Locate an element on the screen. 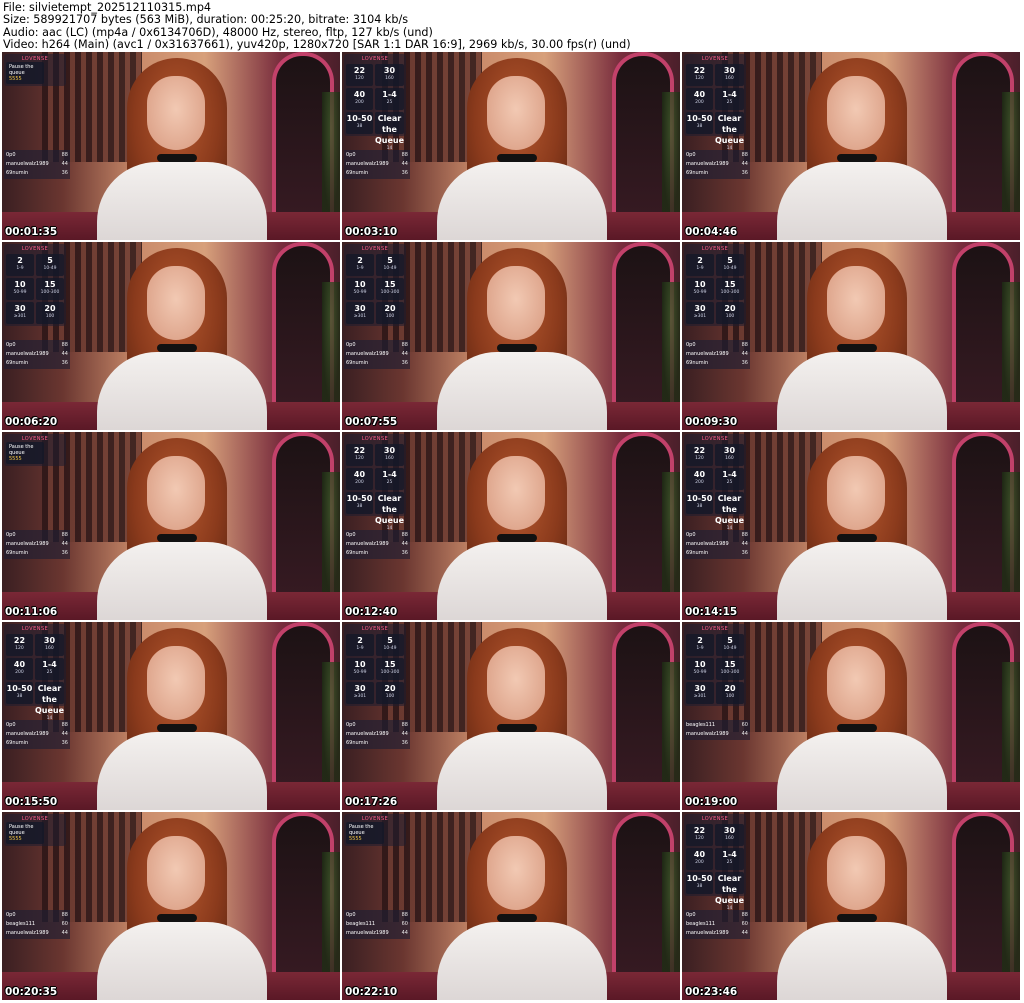 Image resolution: width=1024 pixels, height=1003 pixels. tip-menu-cell: 10 50-99 is located at coordinates (700, 289).